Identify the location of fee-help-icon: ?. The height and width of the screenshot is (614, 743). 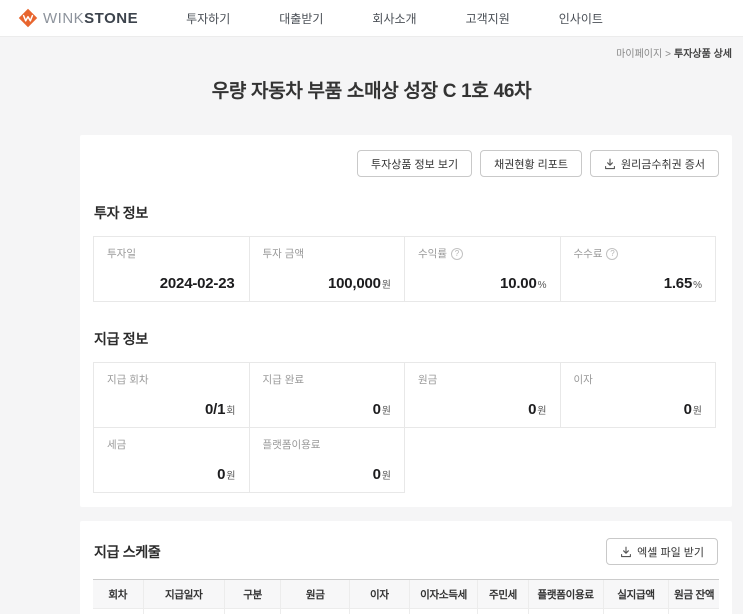
(612, 253).